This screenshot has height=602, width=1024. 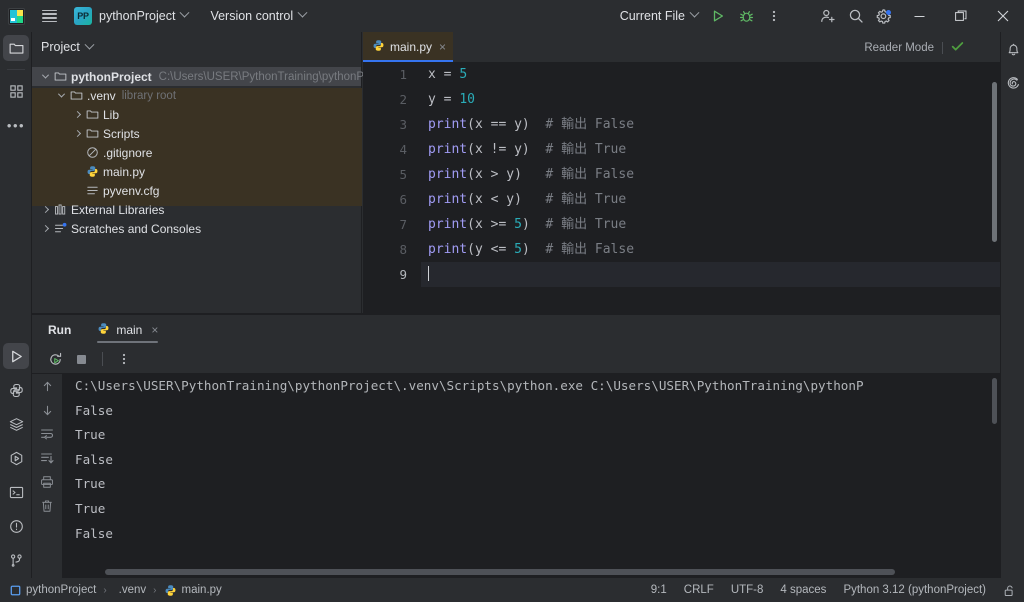 What do you see at coordinates (961, 16) in the screenshot?
I see `maximize-button` at bounding box center [961, 16].